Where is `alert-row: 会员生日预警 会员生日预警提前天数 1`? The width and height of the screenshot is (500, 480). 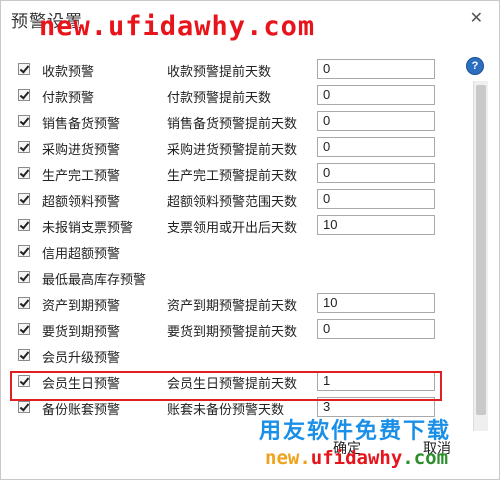 alert-row: 会员生日预警 会员生日预警提前天数 1 is located at coordinates (231, 381).